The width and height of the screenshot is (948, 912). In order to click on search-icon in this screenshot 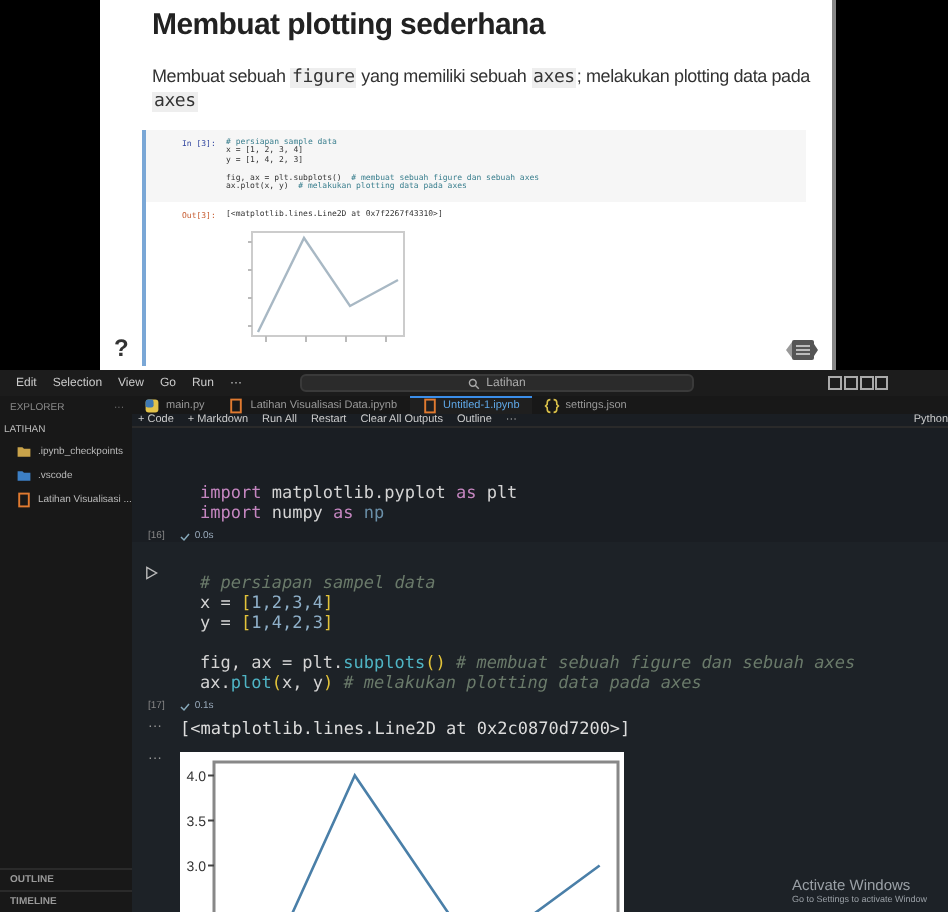, I will do `click(474, 383)`.